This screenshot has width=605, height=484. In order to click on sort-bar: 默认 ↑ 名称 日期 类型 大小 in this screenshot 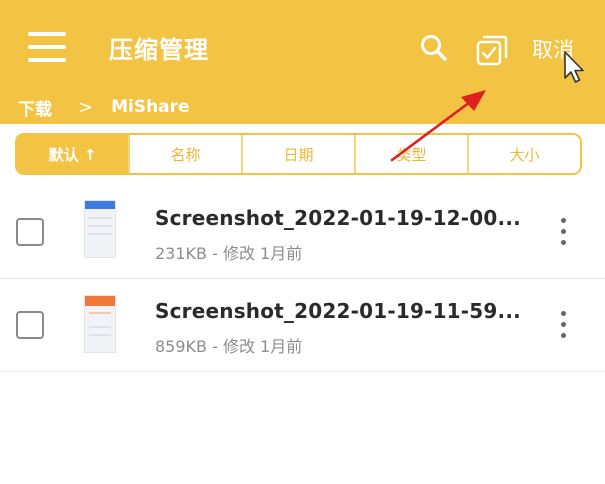, I will do `click(298, 154)`.